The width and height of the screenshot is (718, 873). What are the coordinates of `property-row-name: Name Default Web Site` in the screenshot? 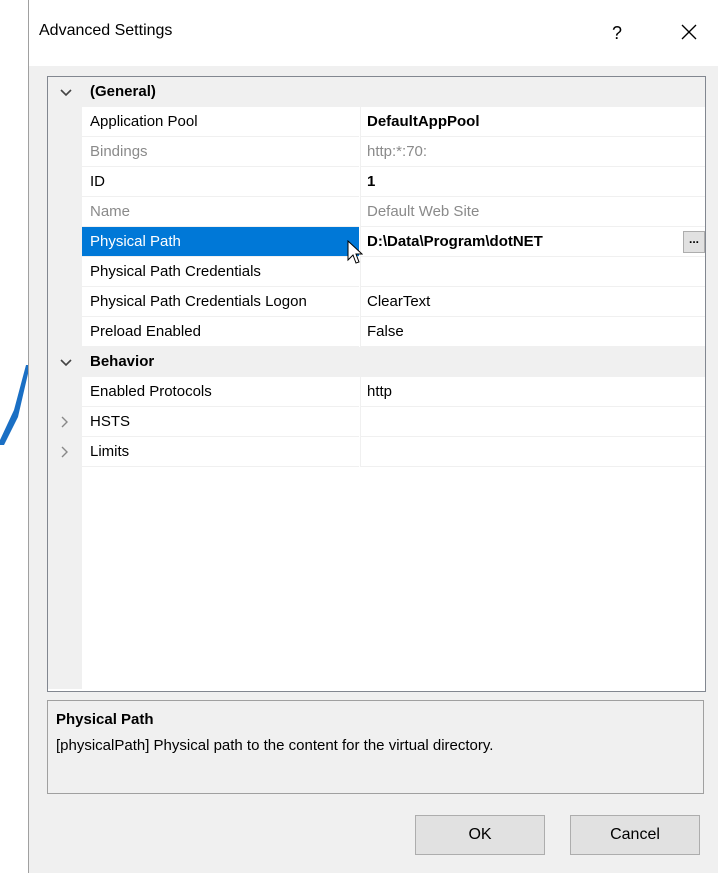 It's located at (376, 212).